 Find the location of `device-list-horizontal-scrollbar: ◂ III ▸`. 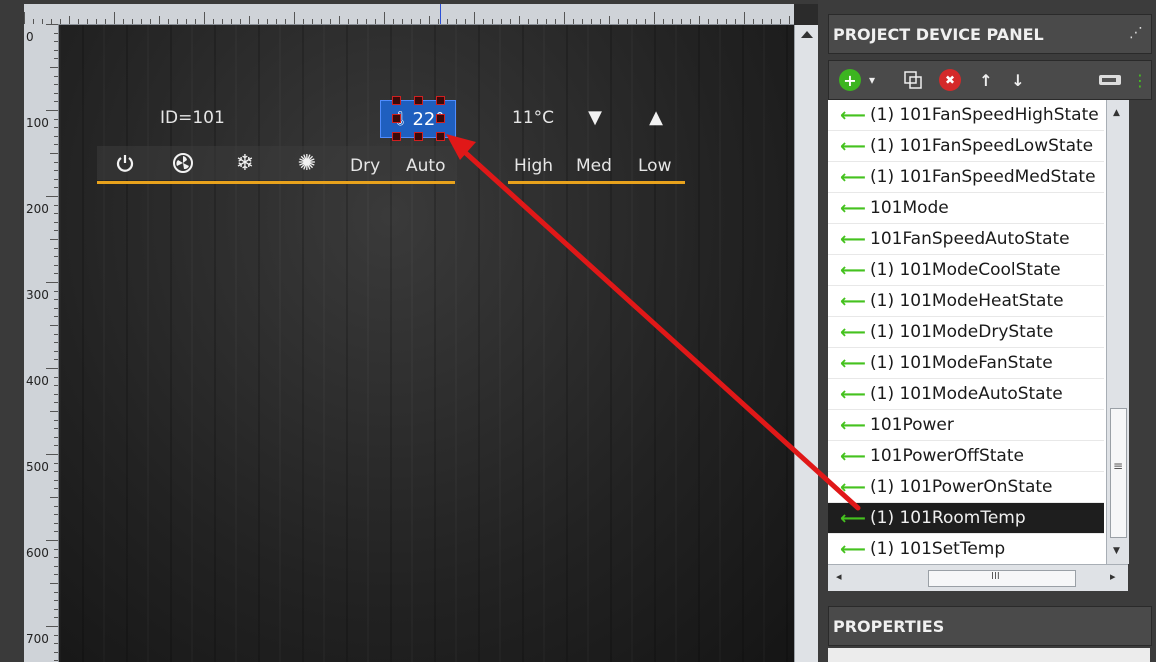

device-list-horizontal-scrollbar: ◂ III ▸ is located at coordinates (978, 577).